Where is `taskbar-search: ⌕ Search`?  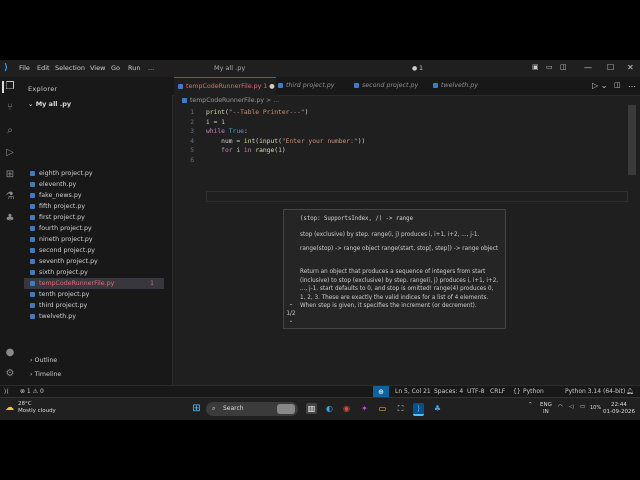 taskbar-search: ⌕ Search is located at coordinates (252, 409).